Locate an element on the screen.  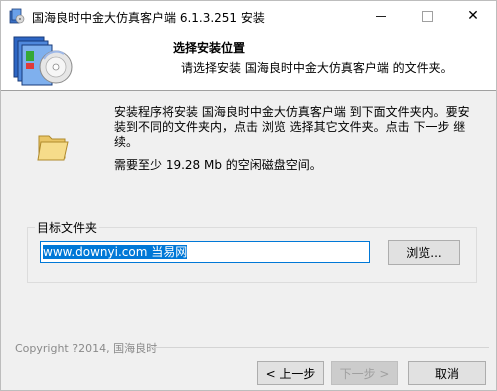
title-bar: 国海良时中金大仿真客户端 6.1.3.251 安装 ✕ is located at coordinates (248, 16).